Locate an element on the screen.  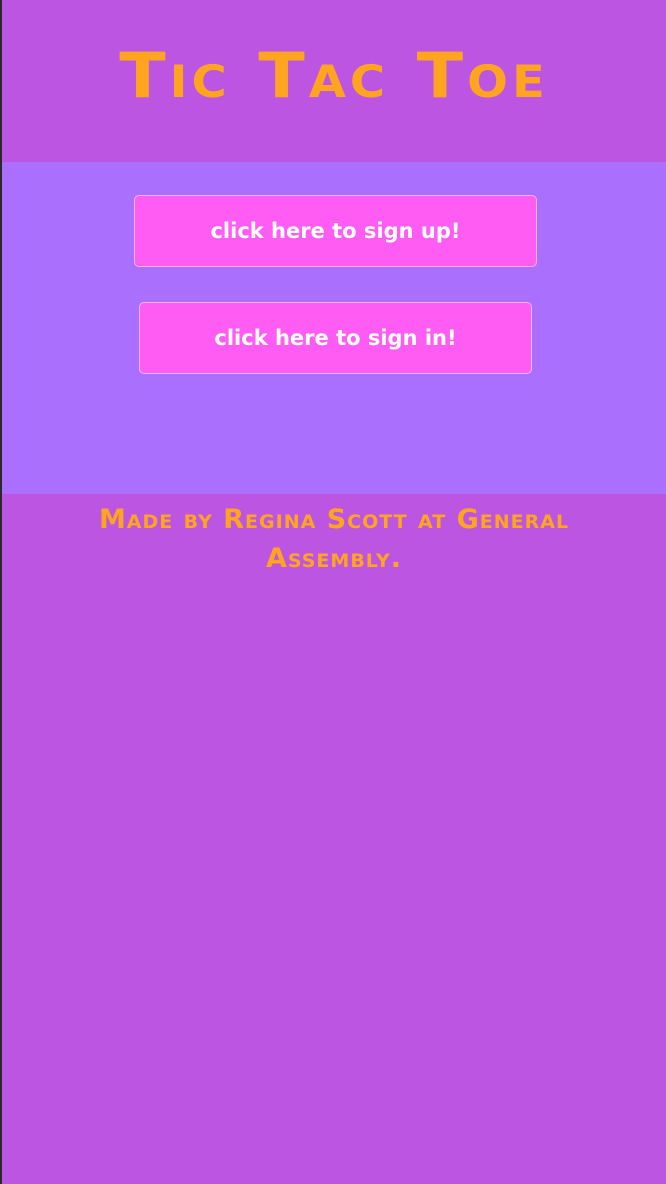
sign-up-button: click here to sign up! is located at coordinates (335, 231).